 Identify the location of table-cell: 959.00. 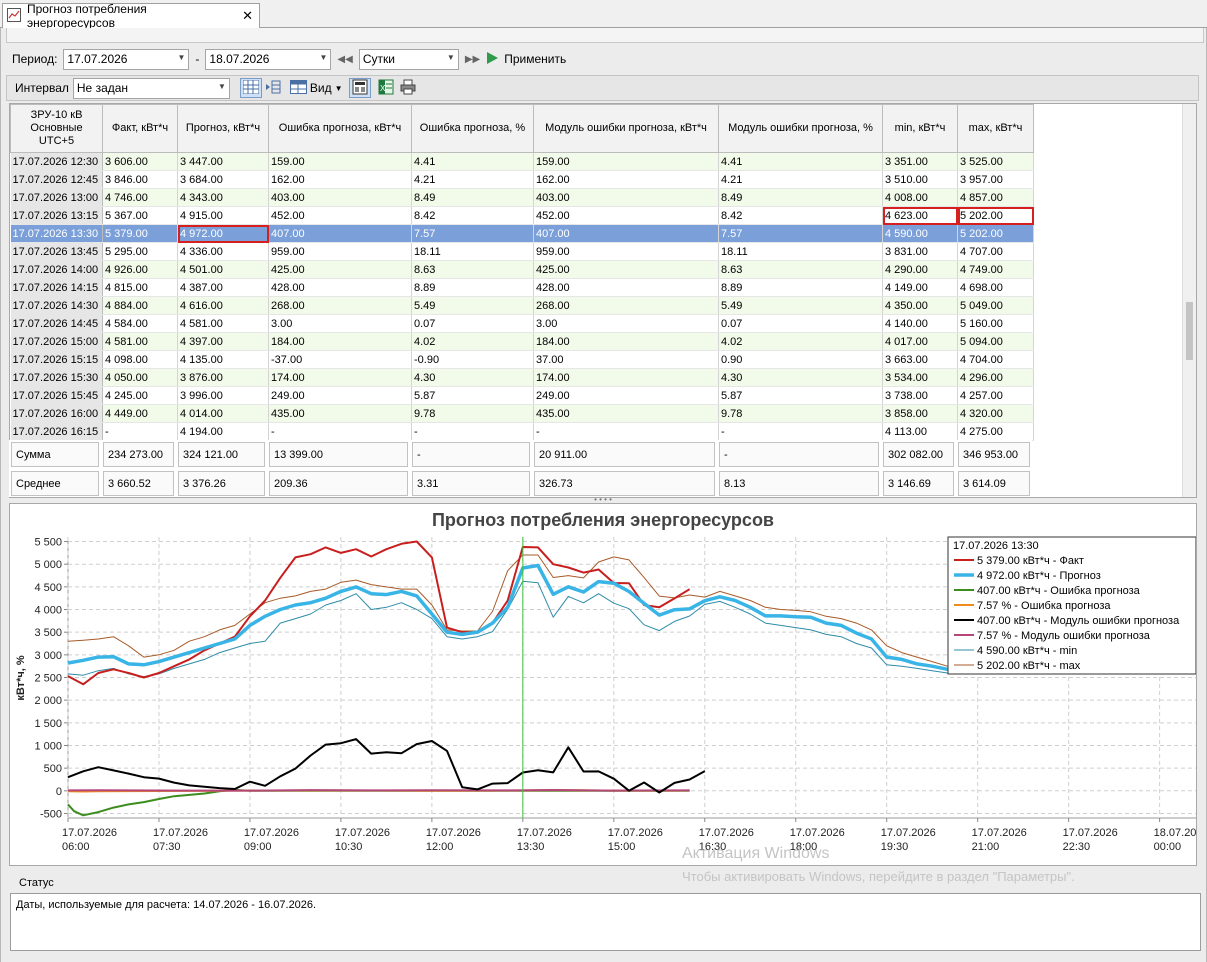
(626, 251).